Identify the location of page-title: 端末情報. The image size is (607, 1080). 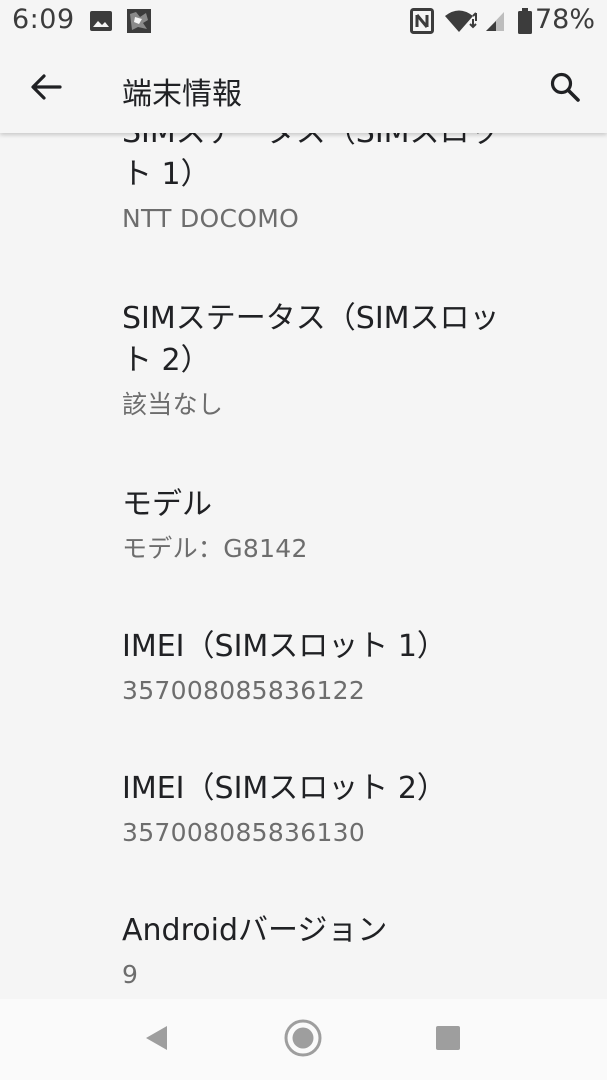
(182, 94).